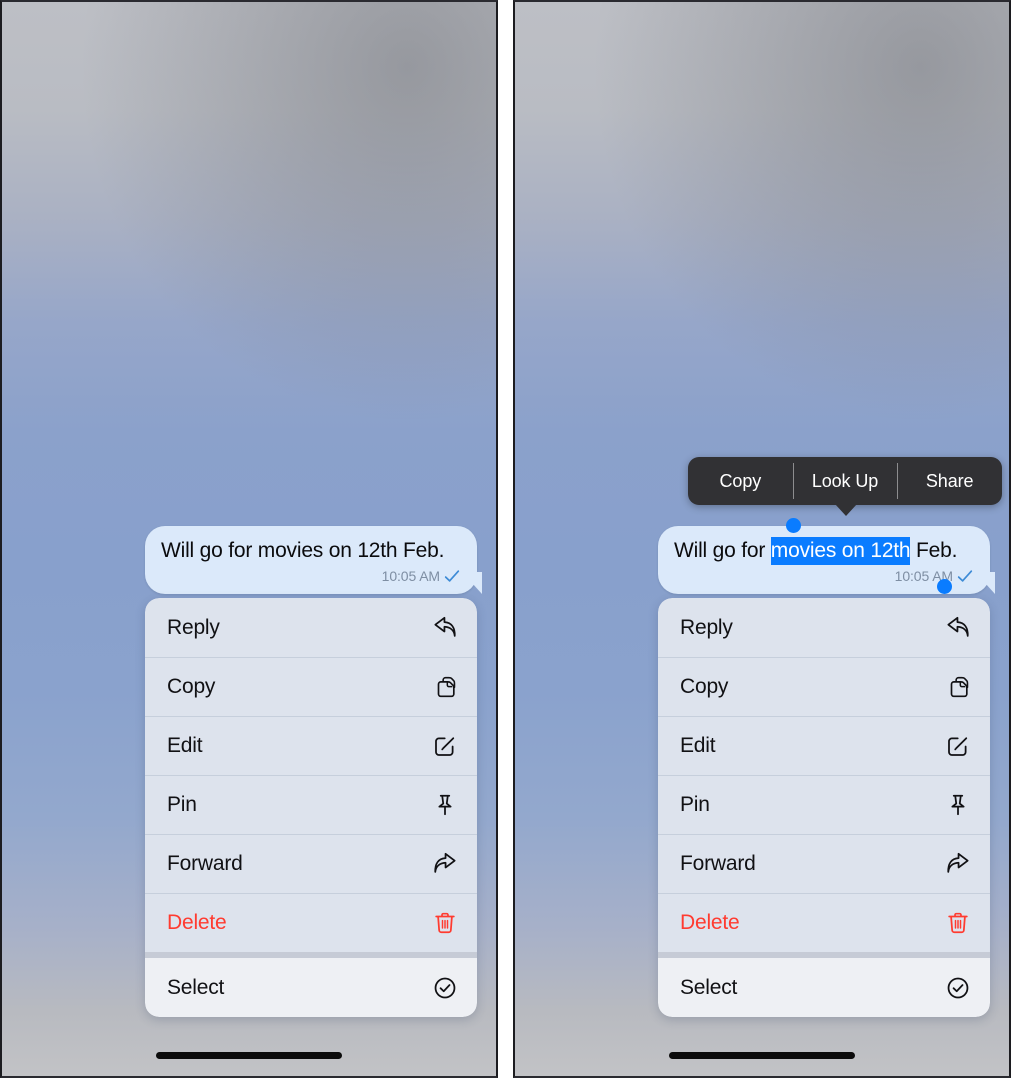 The image size is (1011, 1078). I want to click on context-menu-secondary-group-right: Select, so click(824, 987).